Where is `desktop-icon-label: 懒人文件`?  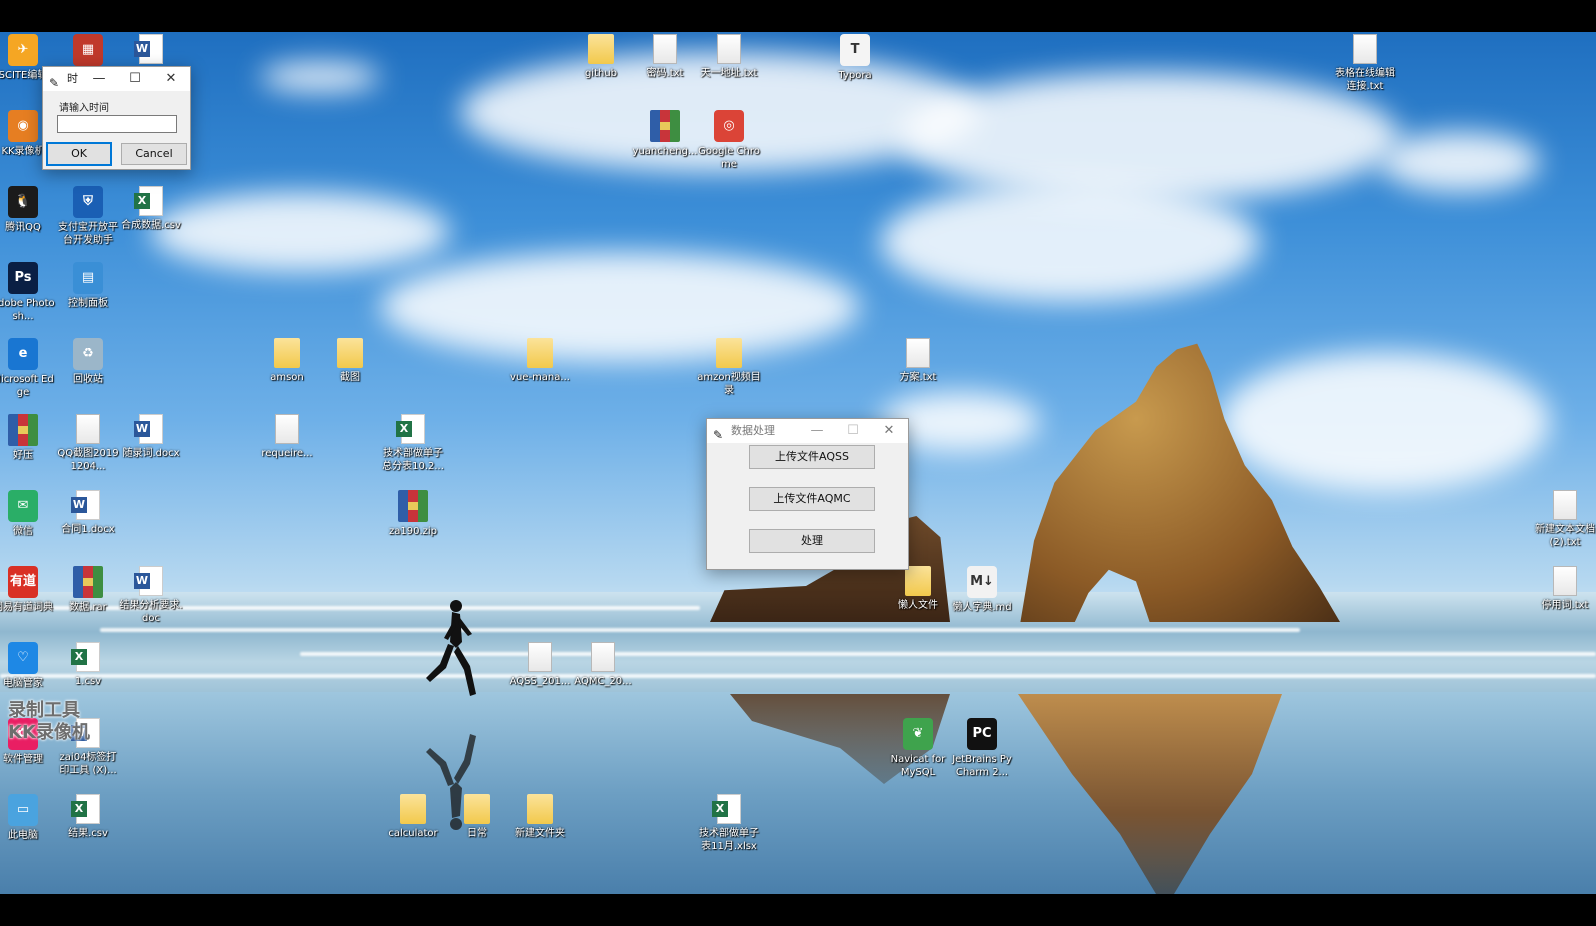
desktop-icon-label: 懒人文件 is located at coordinates (918, 605).